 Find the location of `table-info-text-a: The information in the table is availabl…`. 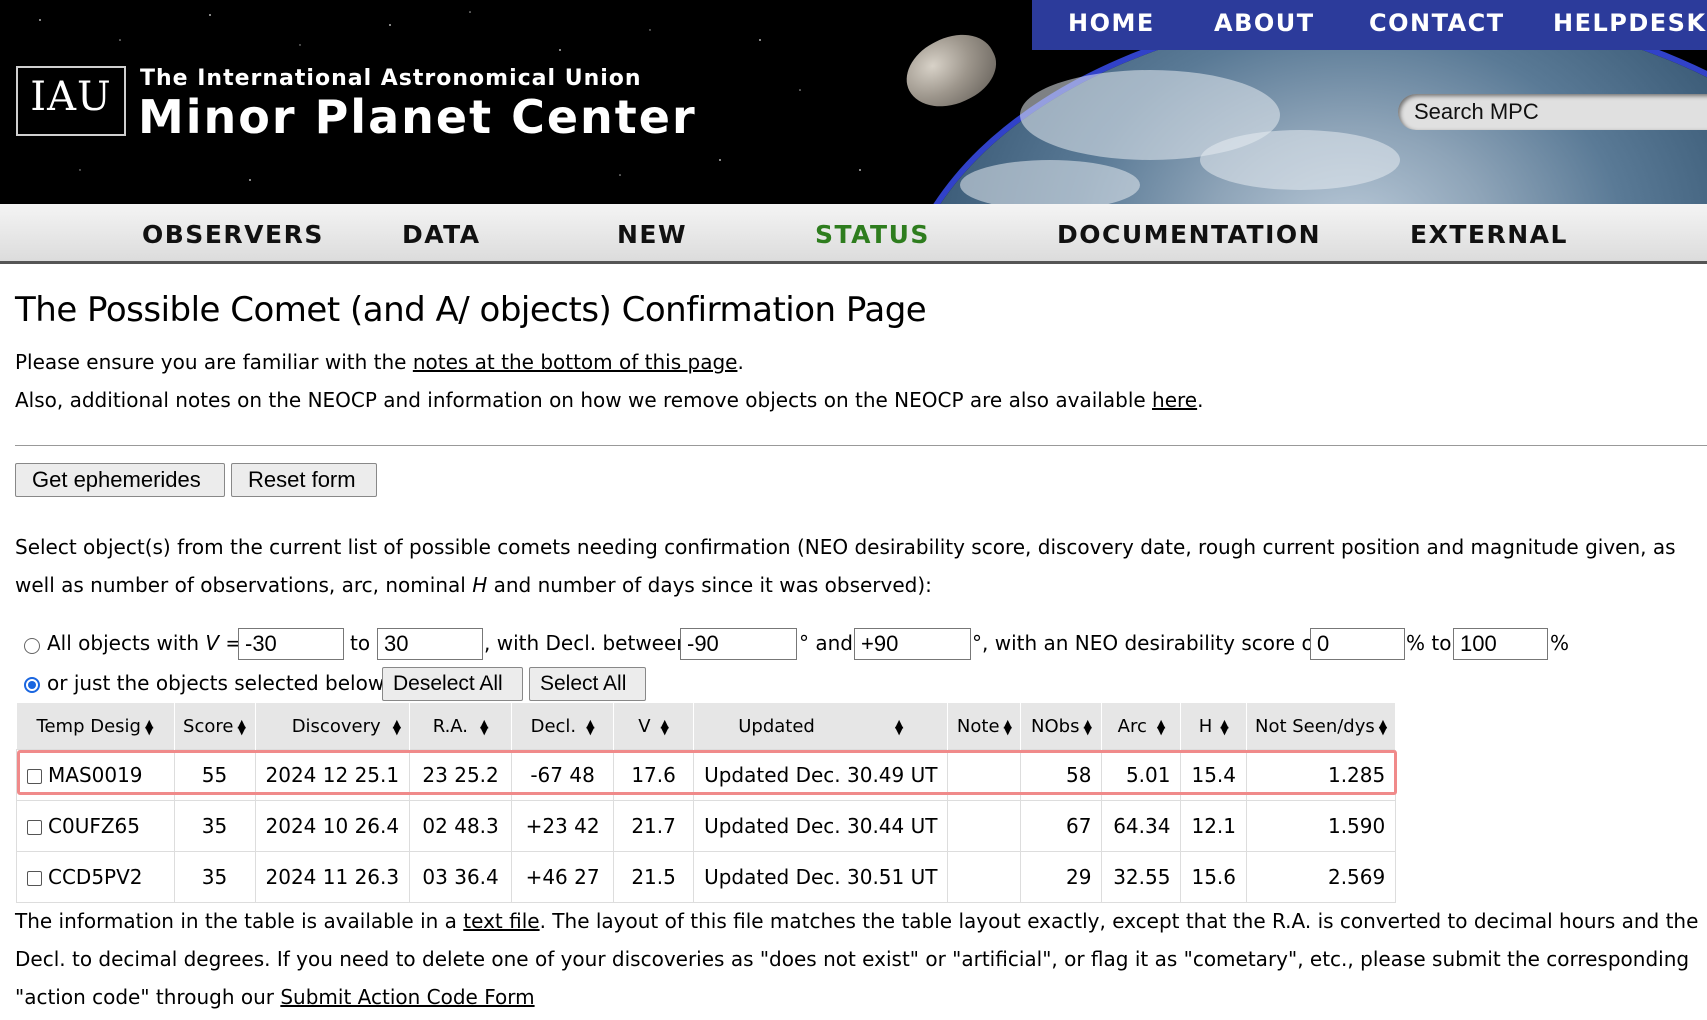

table-info-text-a: The information in the table is availabl… is located at coordinates (239, 921).